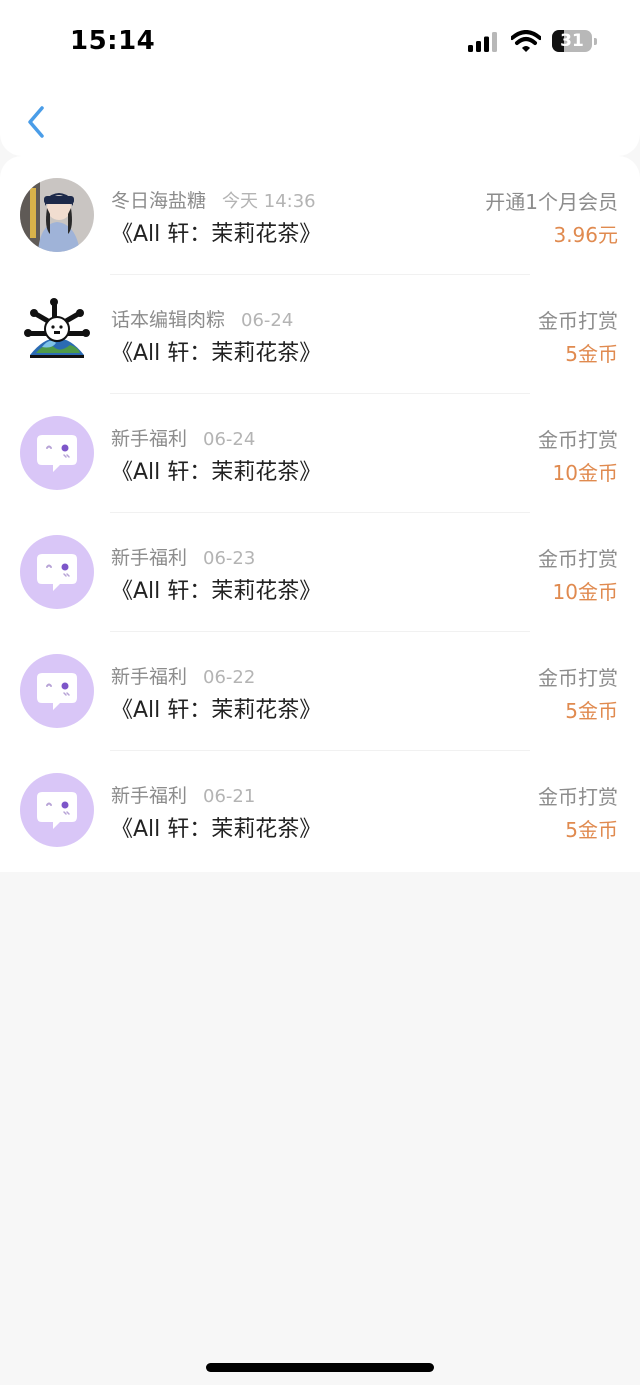 This screenshot has height=1385, width=640. I want to click on list-item: 新手福利 06-22 《All 轩：茉莉花茶》 金币打赏 5金币, so click(320, 691).